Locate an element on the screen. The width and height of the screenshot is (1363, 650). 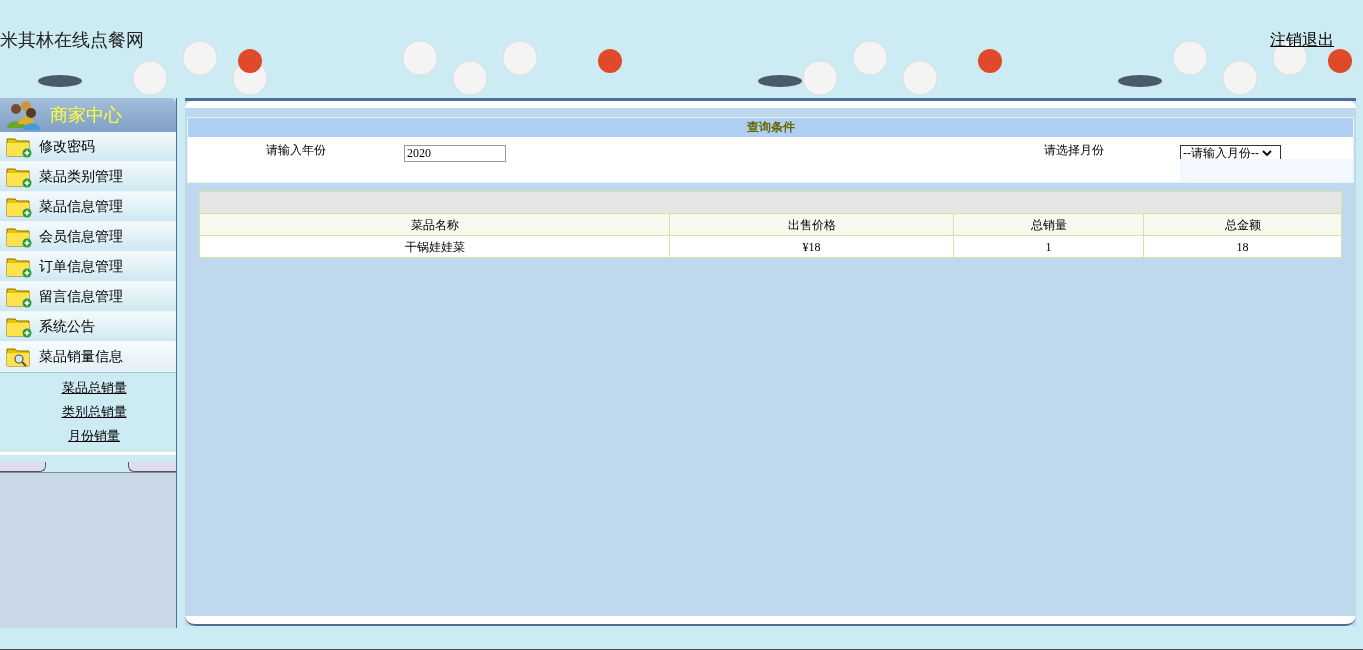
table-cell: 干锅娃娃菜 is located at coordinates (434, 246).